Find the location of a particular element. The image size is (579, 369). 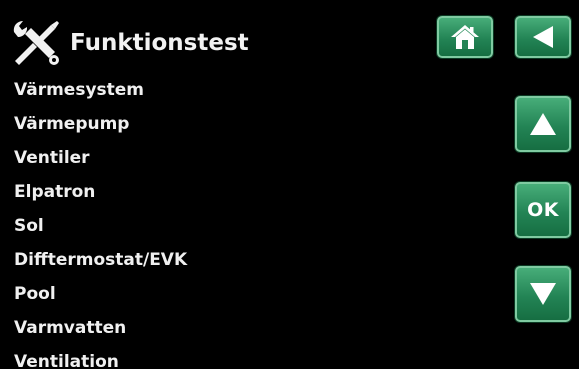

home-button is located at coordinates (465, 37).